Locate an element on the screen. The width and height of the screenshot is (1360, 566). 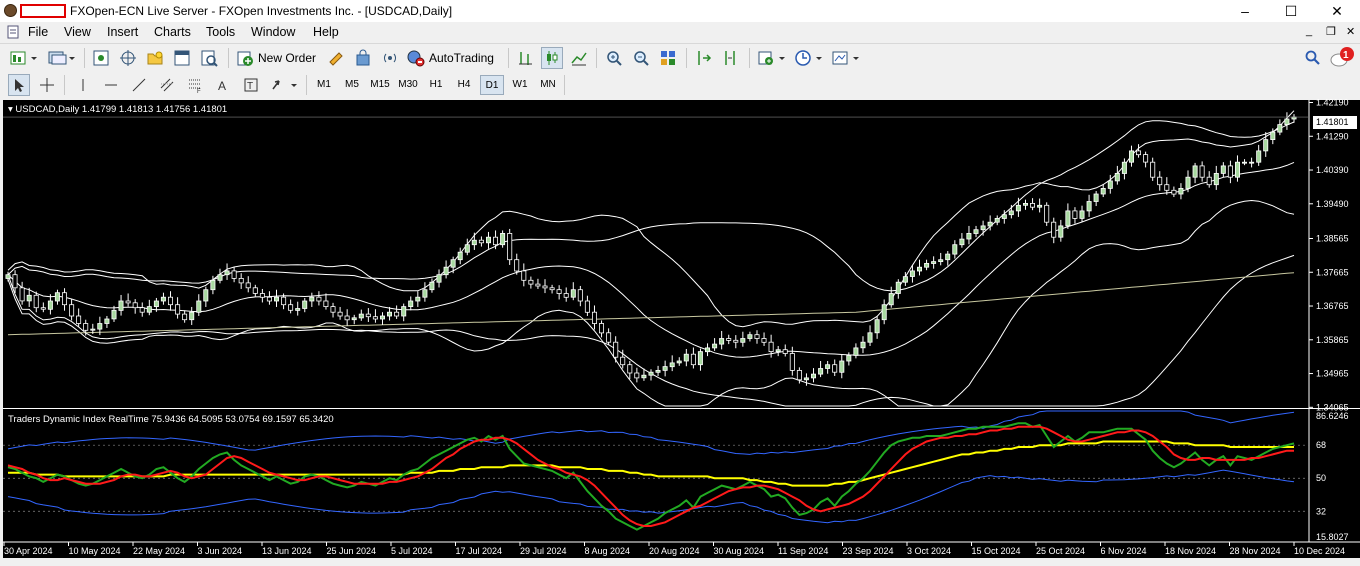
time-tick-label: 15 Oct 2024 is located at coordinates (996, 551).